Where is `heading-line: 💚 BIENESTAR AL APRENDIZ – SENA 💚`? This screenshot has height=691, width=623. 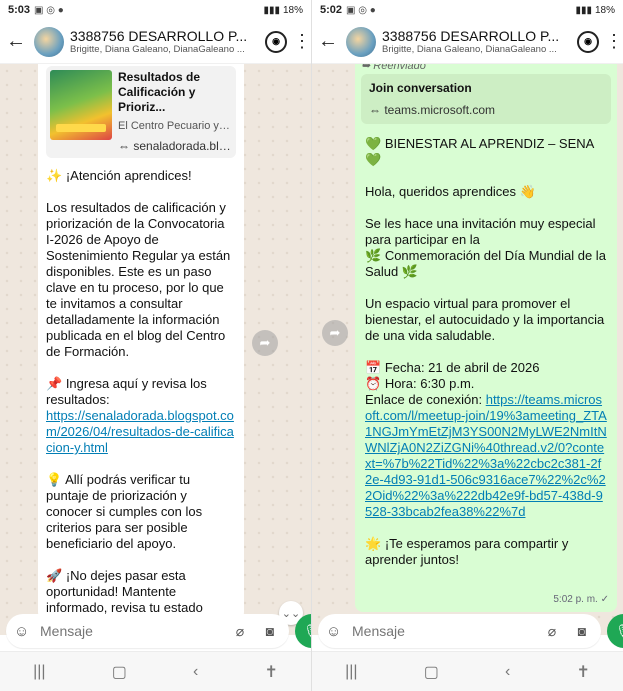 heading-line: 💚 BIENESTAR AL APRENDIZ – SENA 💚 is located at coordinates (486, 152).